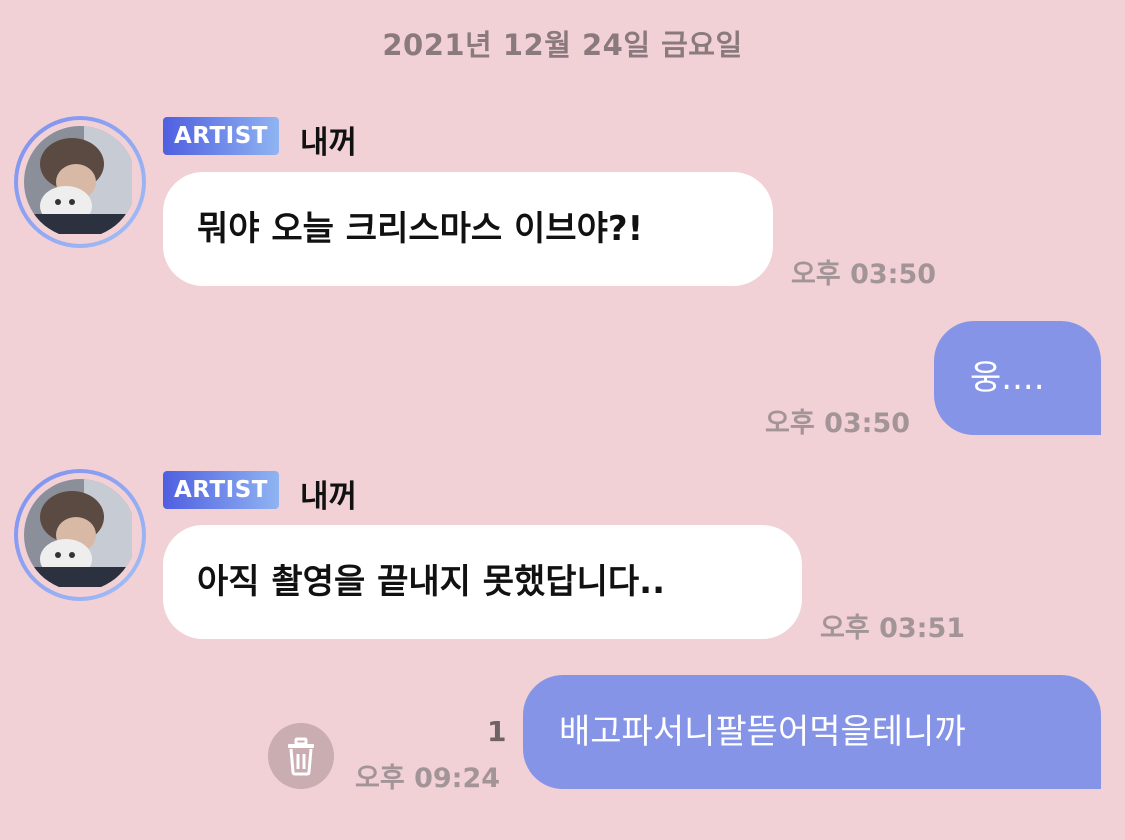 This screenshot has width=1125, height=840. What do you see at coordinates (893, 628) in the screenshot?
I see `message-timestamp: 오후 03:51` at bounding box center [893, 628].